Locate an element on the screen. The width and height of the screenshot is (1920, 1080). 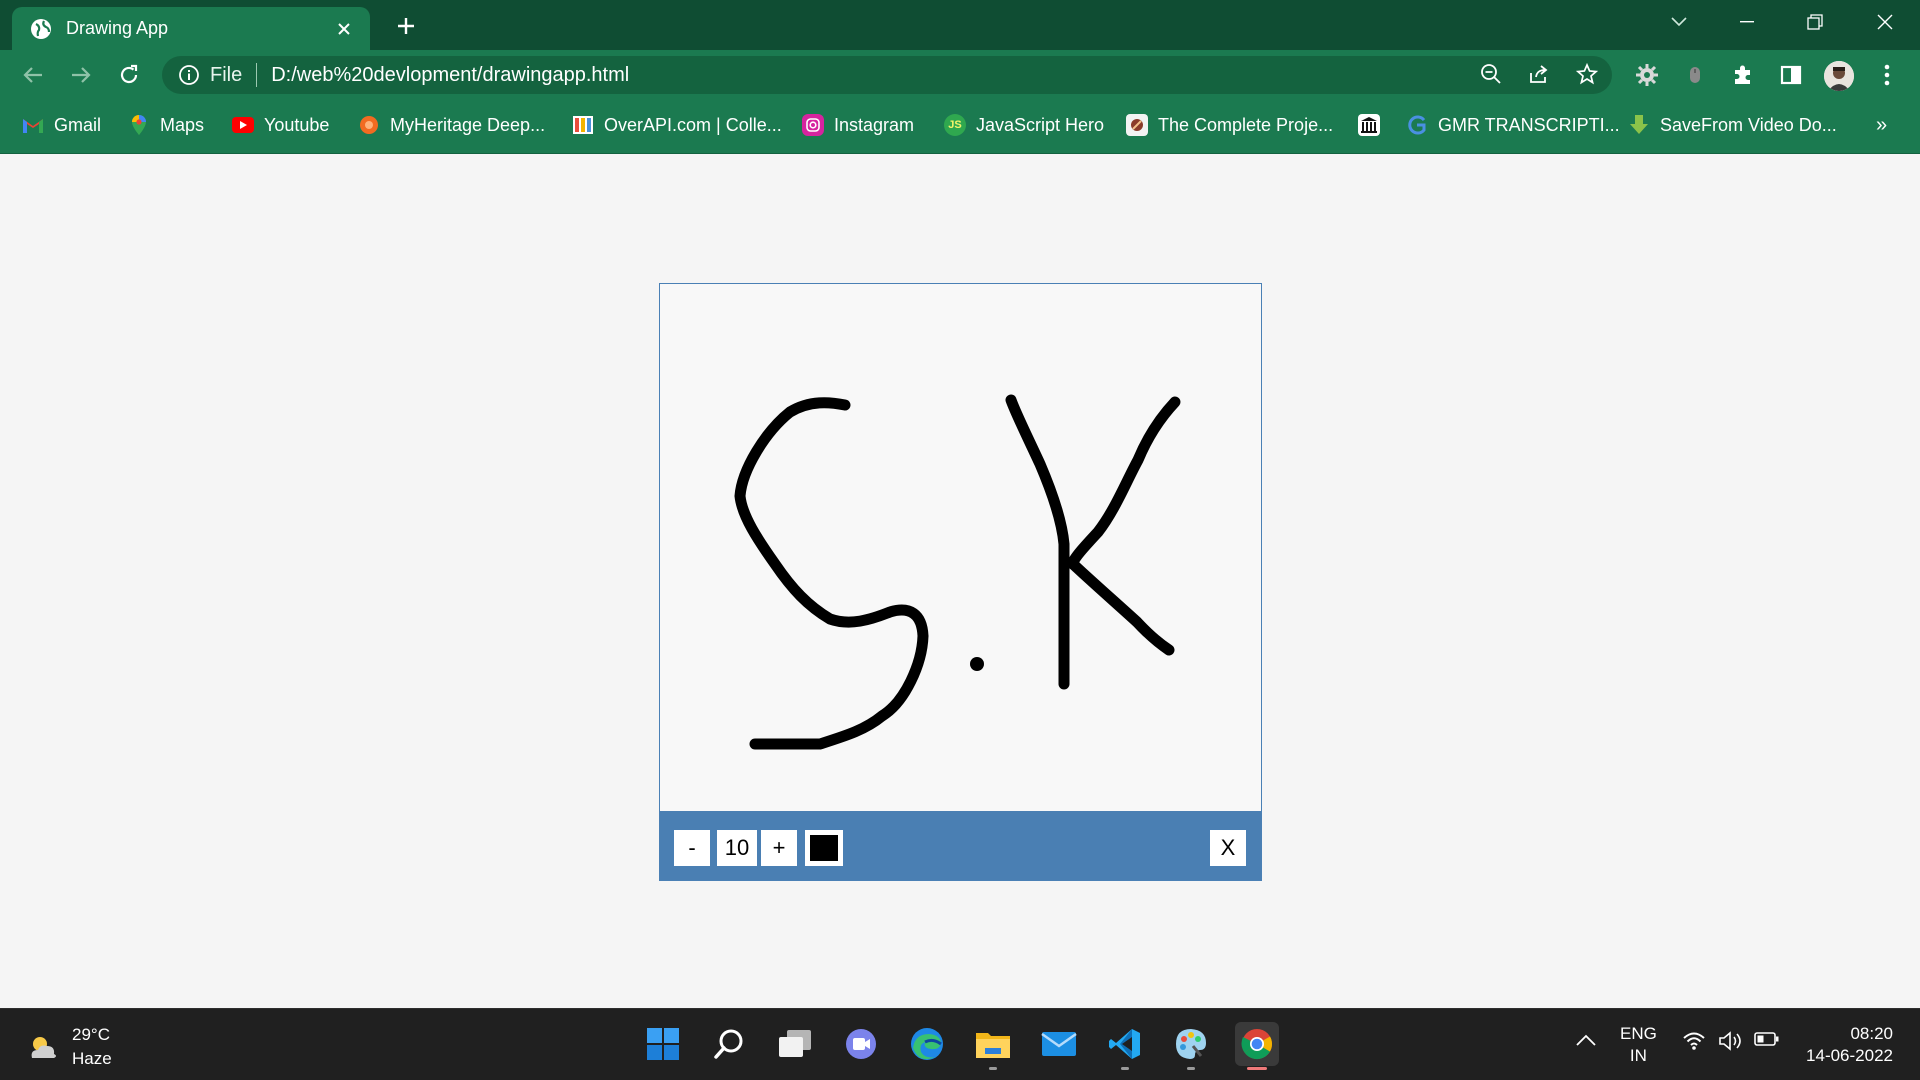
tab-strip: Drawing App is located at coordinates (960, 25).